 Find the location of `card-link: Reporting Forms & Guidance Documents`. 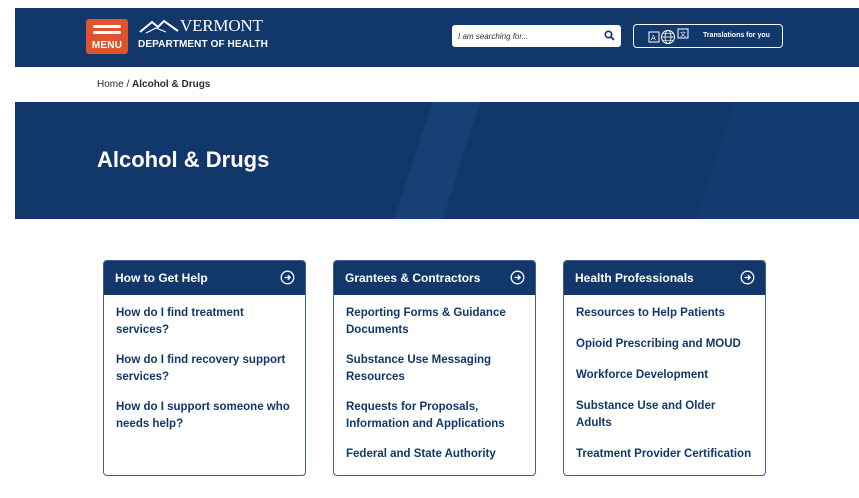

card-link: Reporting Forms & Guidance Documents is located at coordinates (434, 322).